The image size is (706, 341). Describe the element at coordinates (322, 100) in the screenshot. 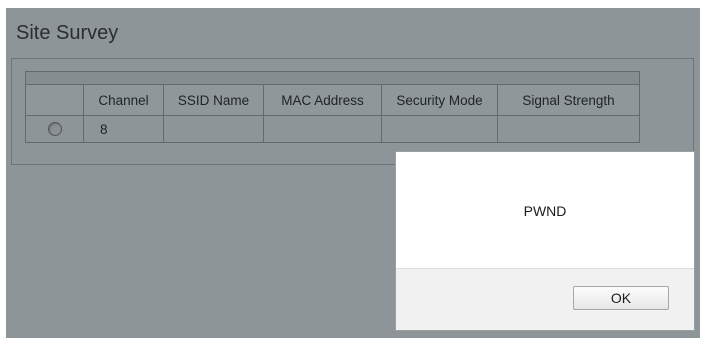

I see `column-header-mac: MAC Address` at that location.